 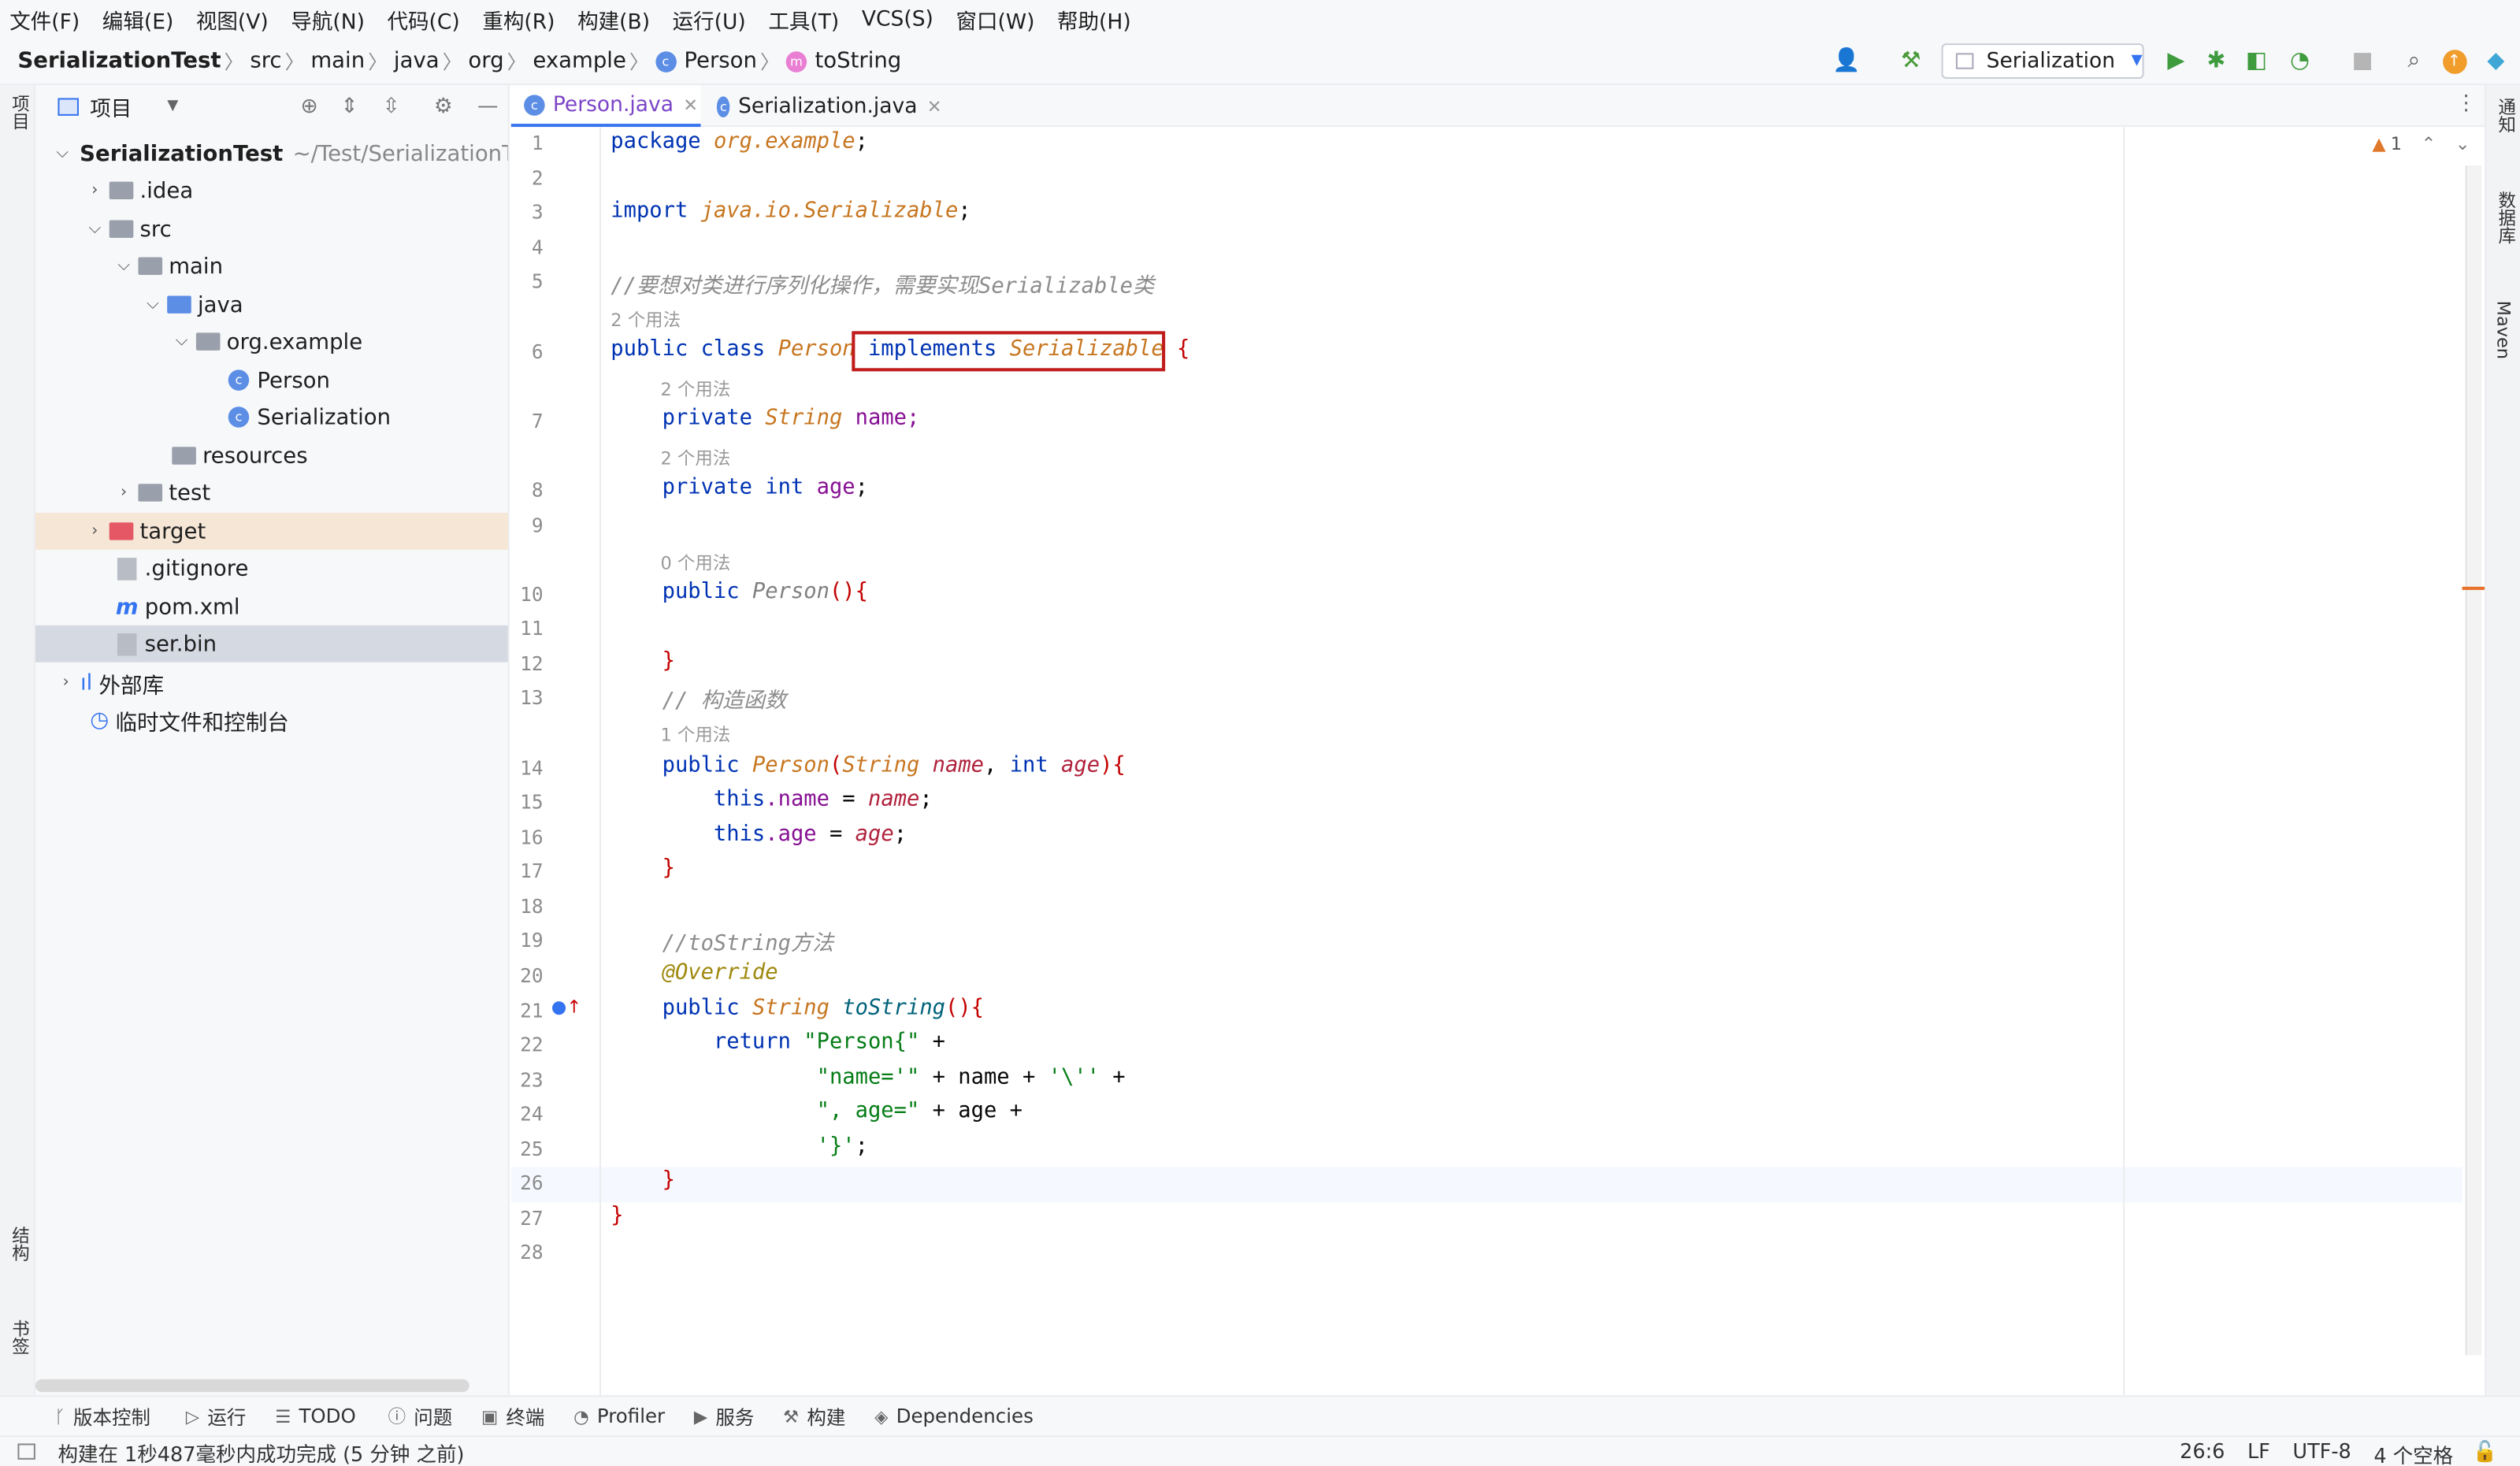 What do you see at coordinates (349, 106) in the screenshot?
I see `expand-all-icon: ⇕` at bounding box center [349, 106].